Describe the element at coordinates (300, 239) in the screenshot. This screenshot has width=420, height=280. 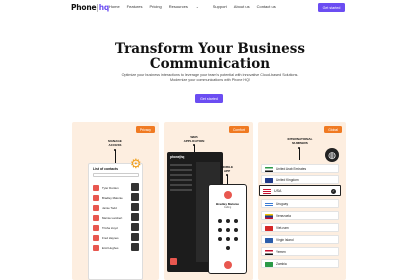
I see `country-option: Virgin Island` at that location.